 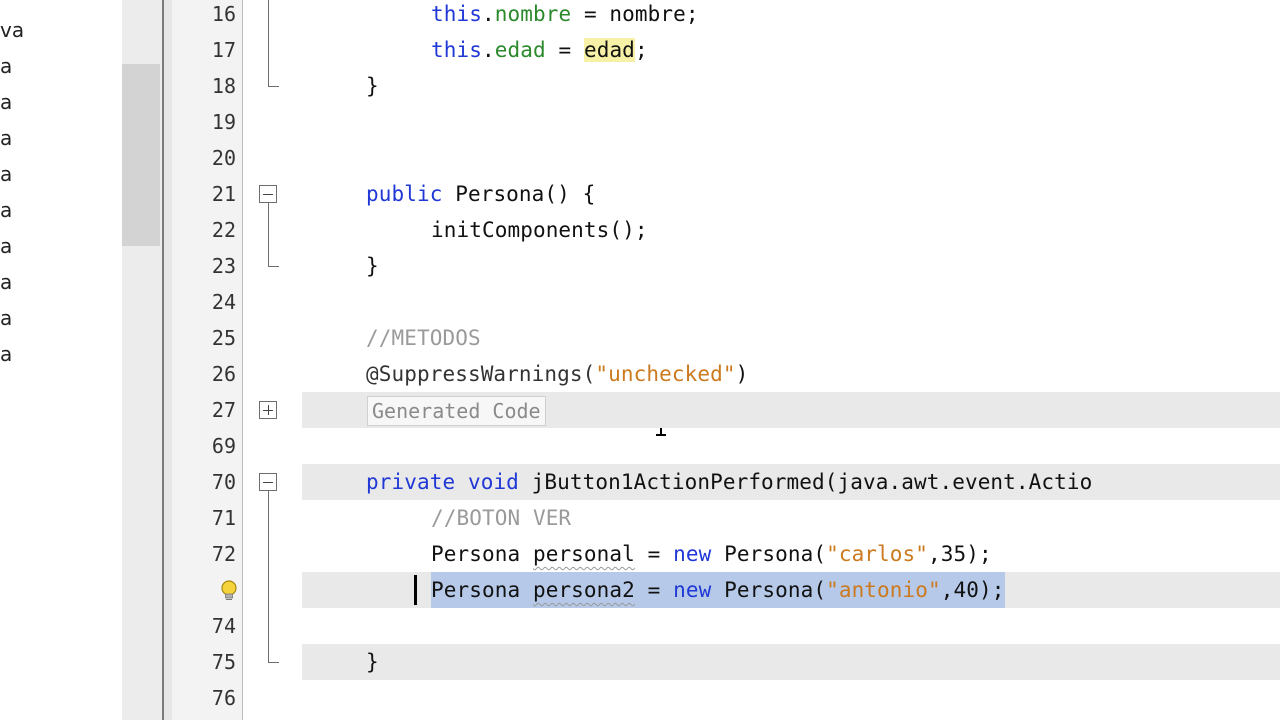 I want to click on code-token: "antonio", so click(x=883, y=590).